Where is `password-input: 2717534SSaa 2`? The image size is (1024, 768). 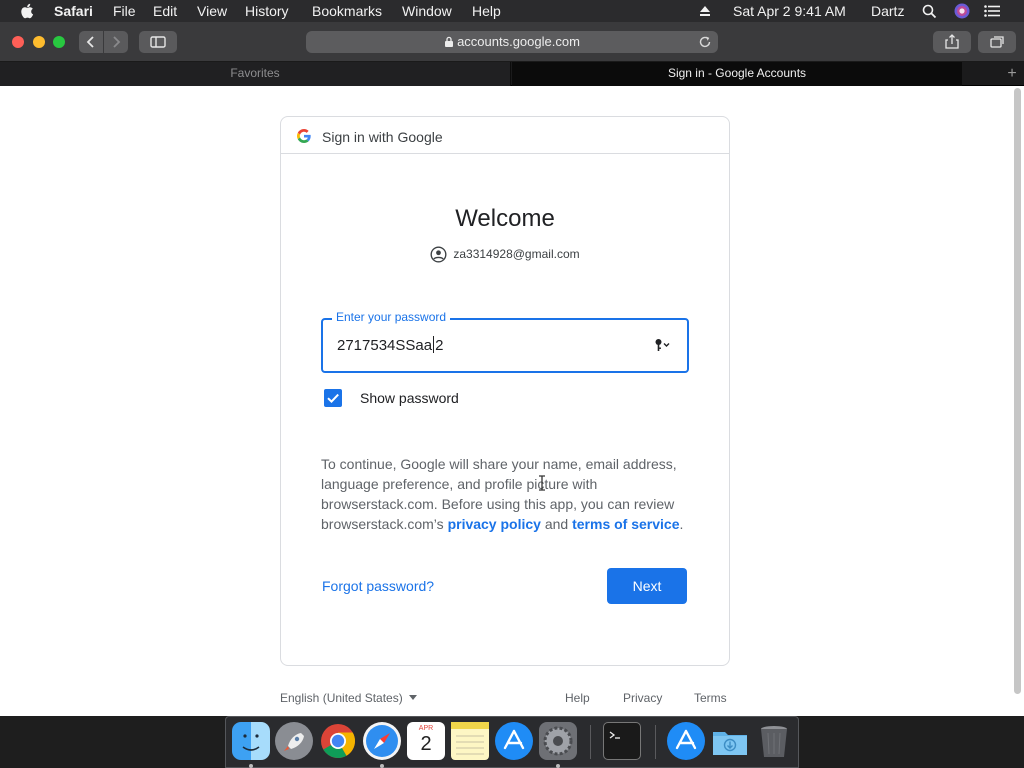 password-input: 2717534SSaa 2 is located at coordinates (390, 345).